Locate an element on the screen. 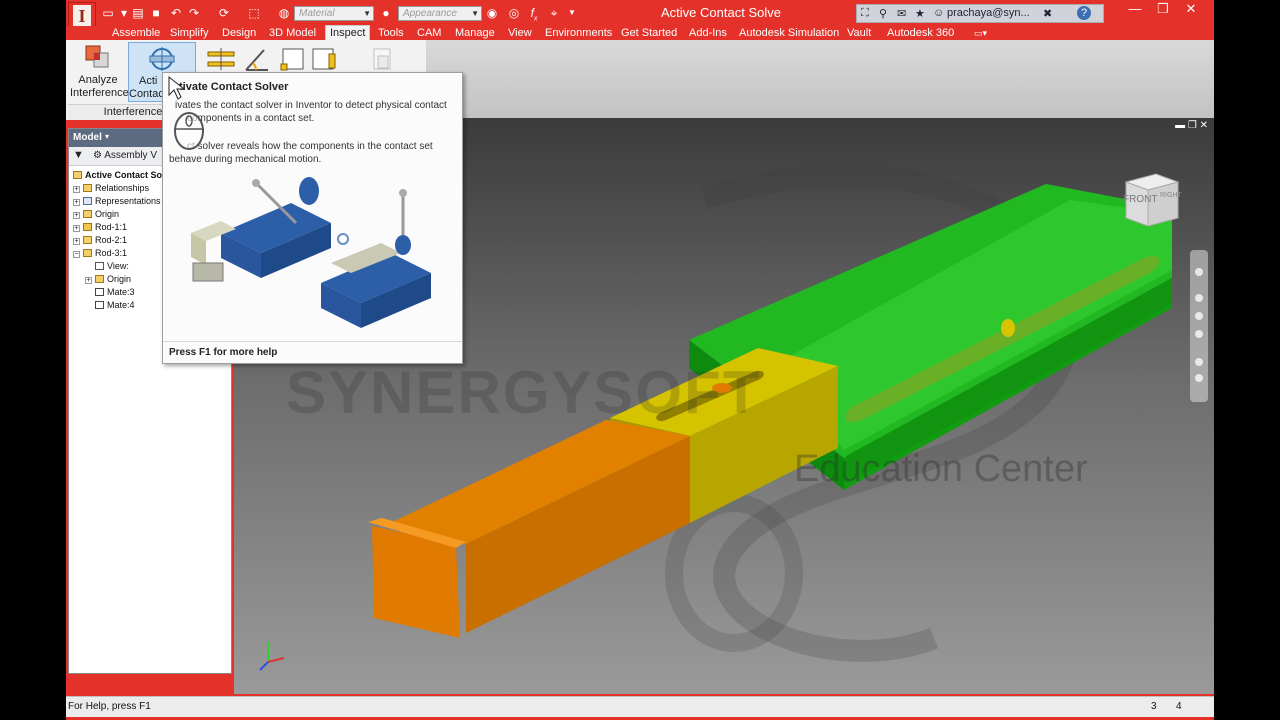  undo-icon: ↶ is located at coordinates (176, 13).